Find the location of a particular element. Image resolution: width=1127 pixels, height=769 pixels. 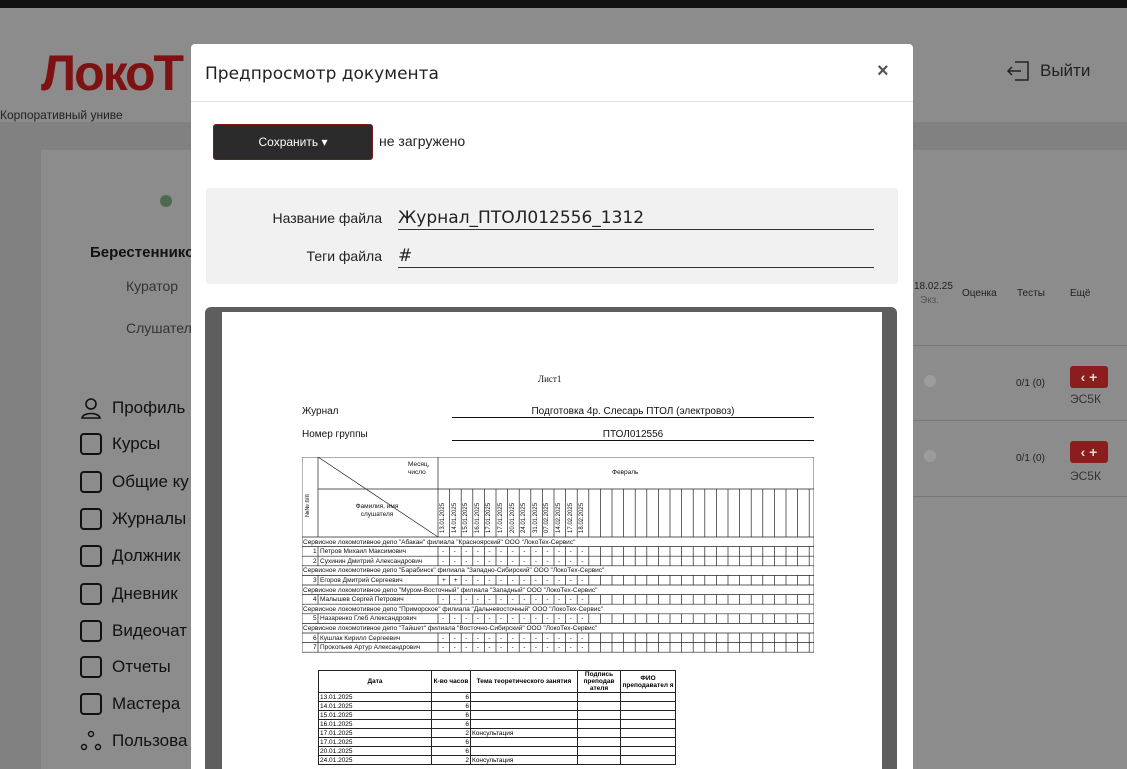

row-number: 2 is located at coordinates (315, 561).